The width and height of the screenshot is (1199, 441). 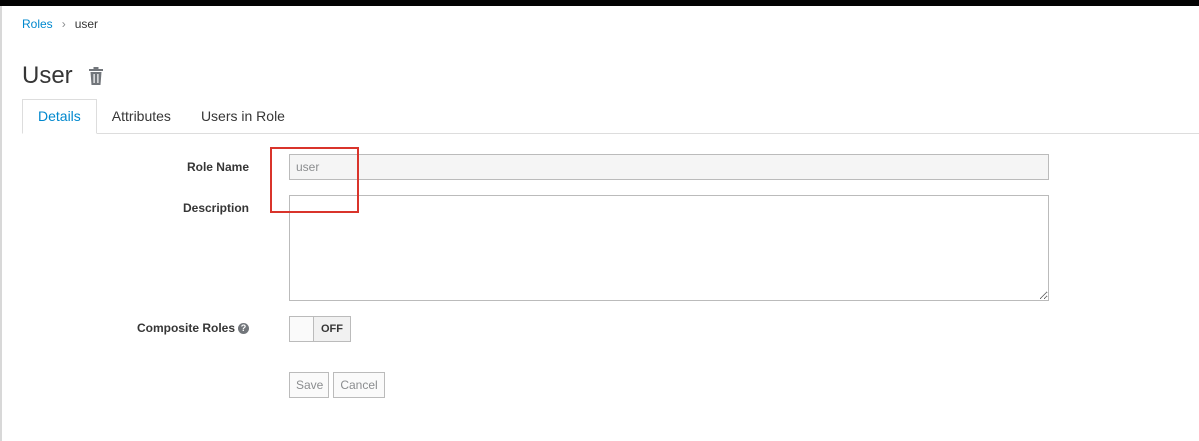 I want to click on toggle-knob, so click(x=302, y=329).